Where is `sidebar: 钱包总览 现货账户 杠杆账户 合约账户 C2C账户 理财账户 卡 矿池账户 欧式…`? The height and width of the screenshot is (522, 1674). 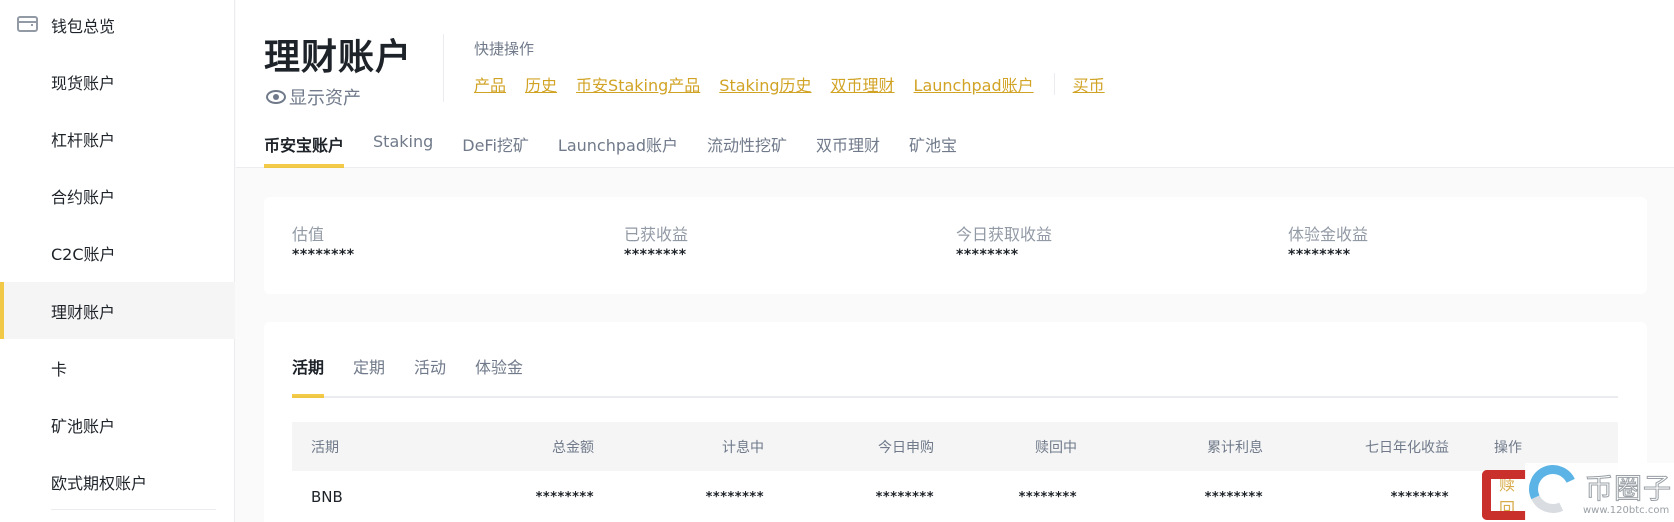
sidebar: 钱包总览 现货账户 杠杆账户 合约账户 C2C账户 理财账户 卡 矿池账户 欧式… is located at coordinates (117, 261).